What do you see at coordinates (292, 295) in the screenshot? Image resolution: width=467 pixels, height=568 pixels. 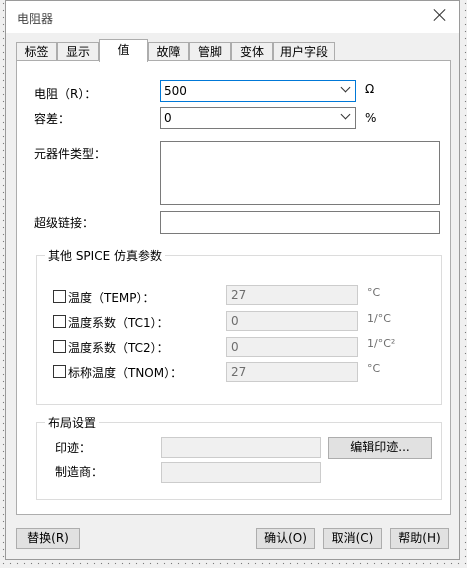 I see `temp-input: 27` at bounding box center [292, 295].